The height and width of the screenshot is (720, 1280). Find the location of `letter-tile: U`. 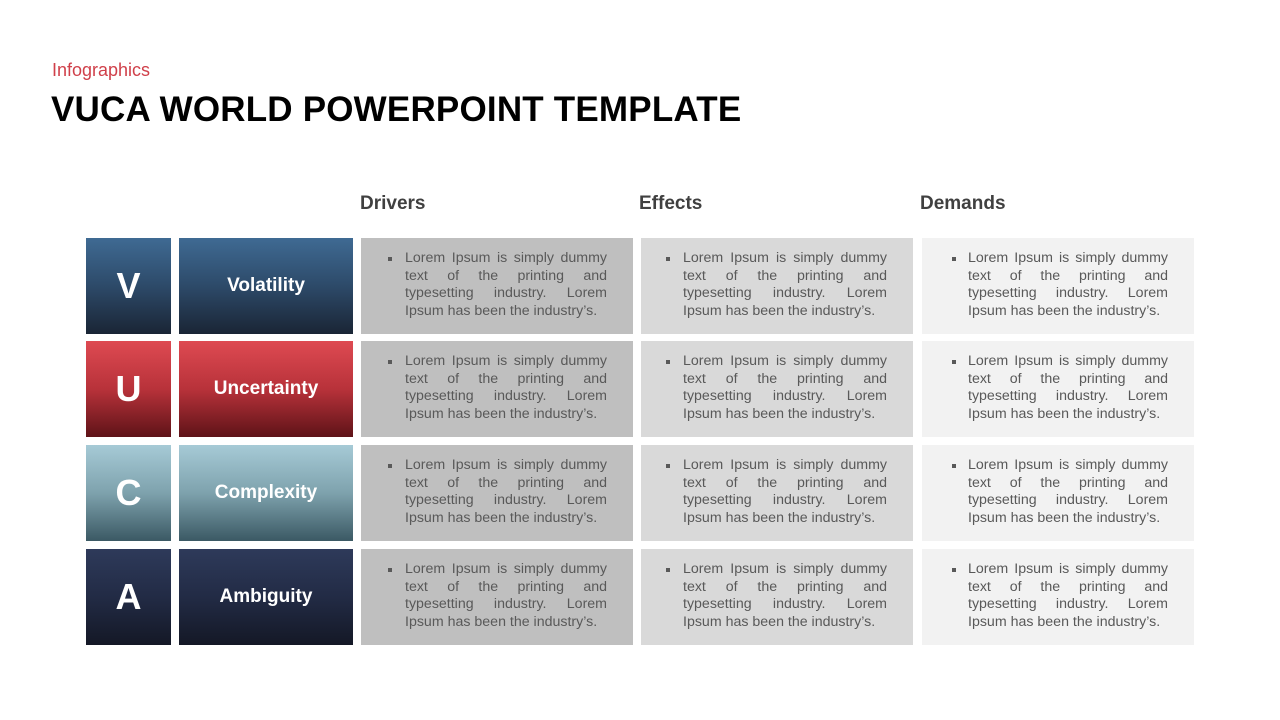

letter-tile: U is located at coordinates (128, 389).